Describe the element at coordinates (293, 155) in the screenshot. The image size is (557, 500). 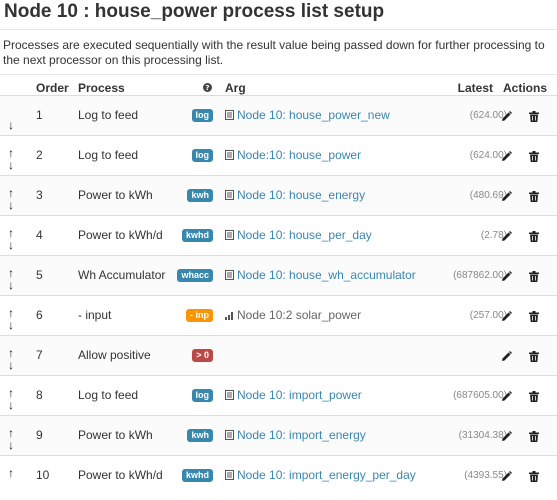
I see `process-arg: Node:10: house_power` at that location.